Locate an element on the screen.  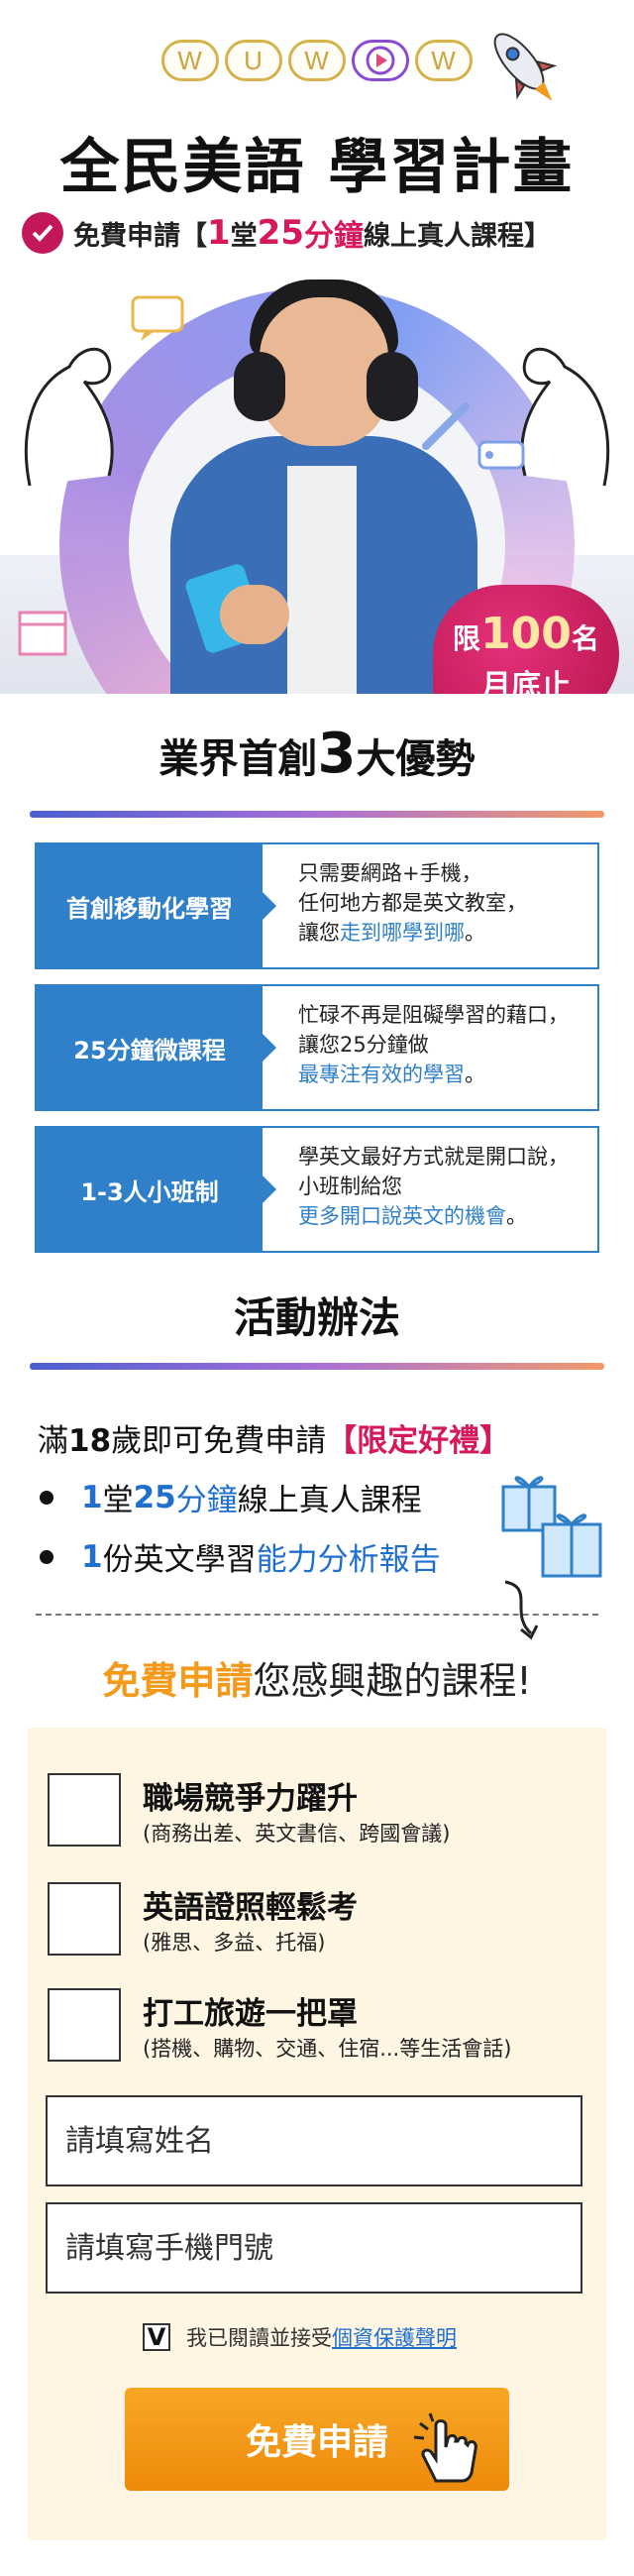
tag-icon is located at coordinates (501, 455).